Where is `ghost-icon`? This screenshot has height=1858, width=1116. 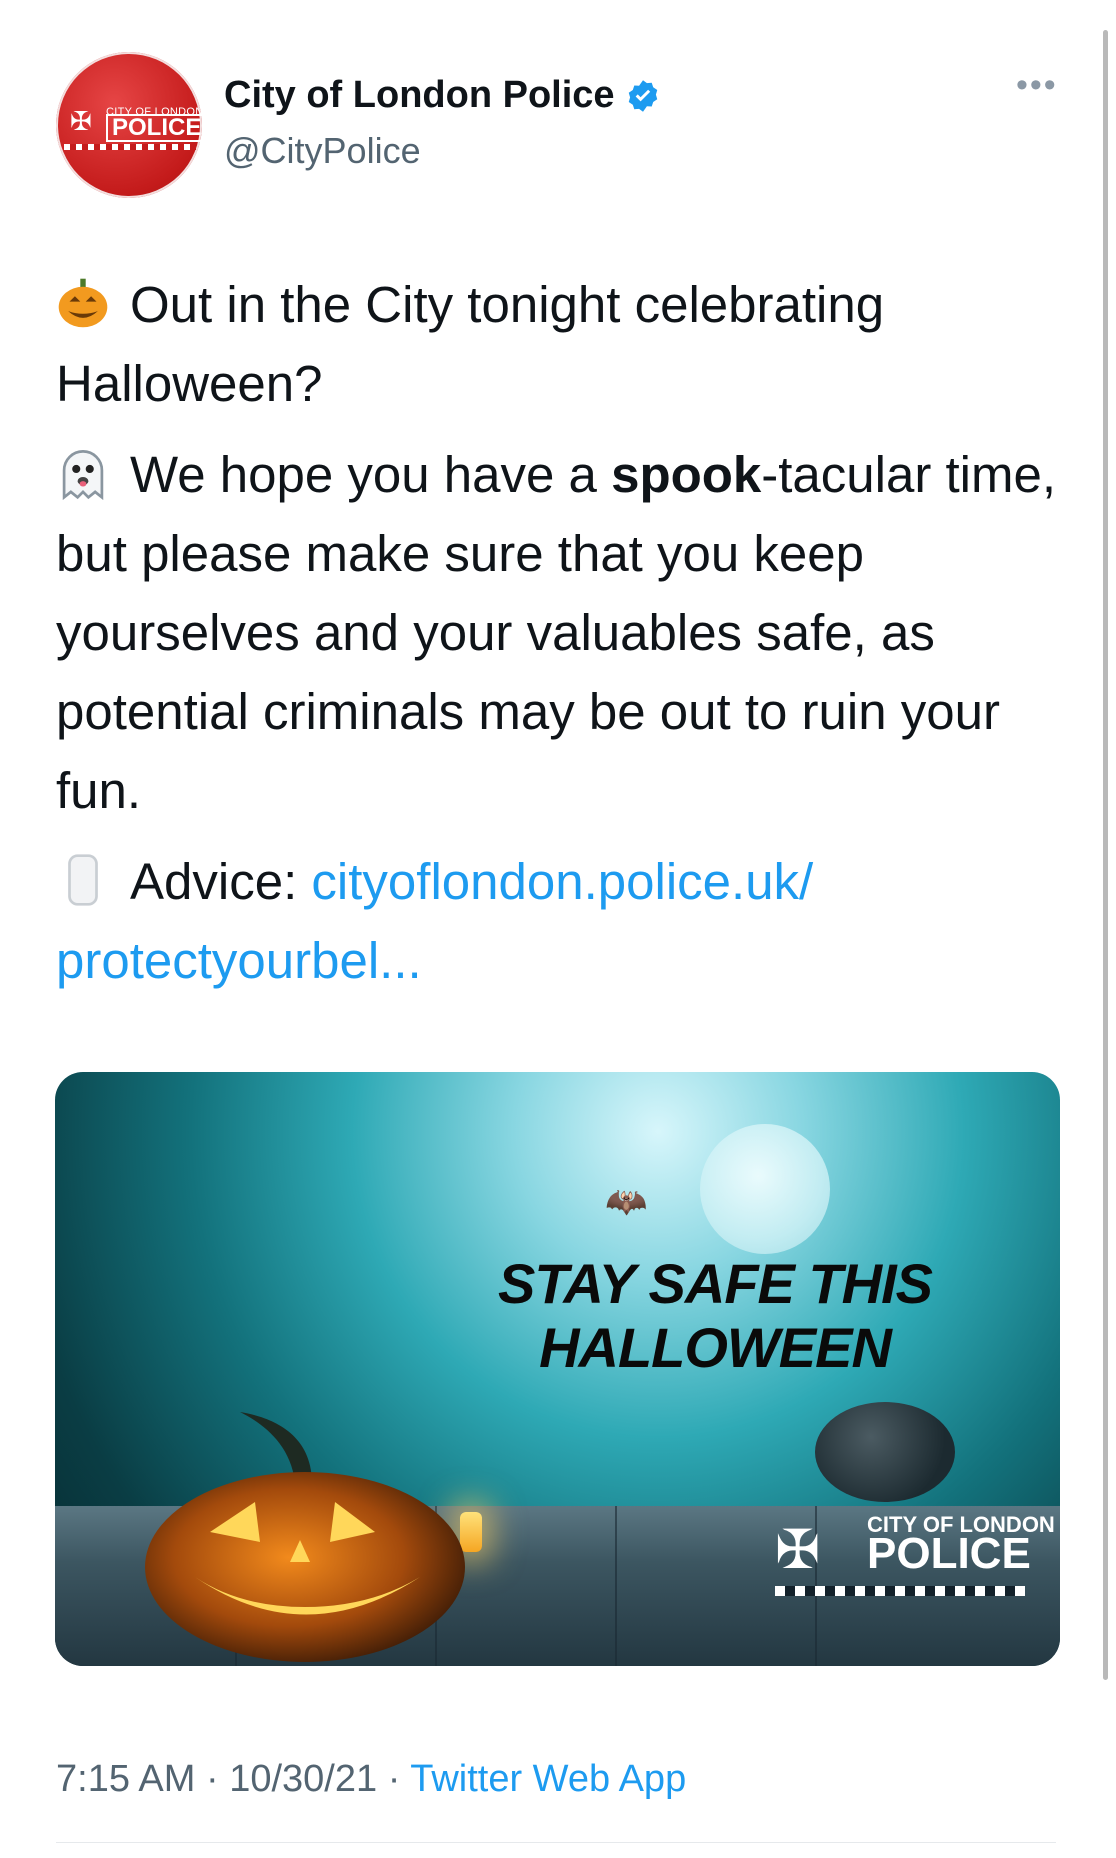 ghost-icon is located at coordinates (83, 475).